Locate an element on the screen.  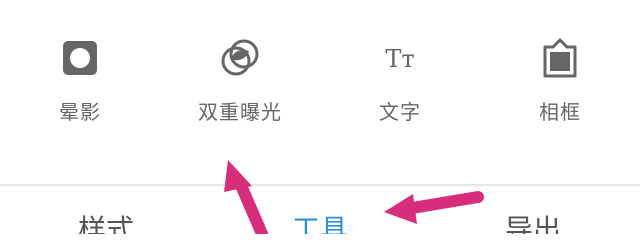
tool-vignette-label: 晕影 is located at coordinates (80, 112).